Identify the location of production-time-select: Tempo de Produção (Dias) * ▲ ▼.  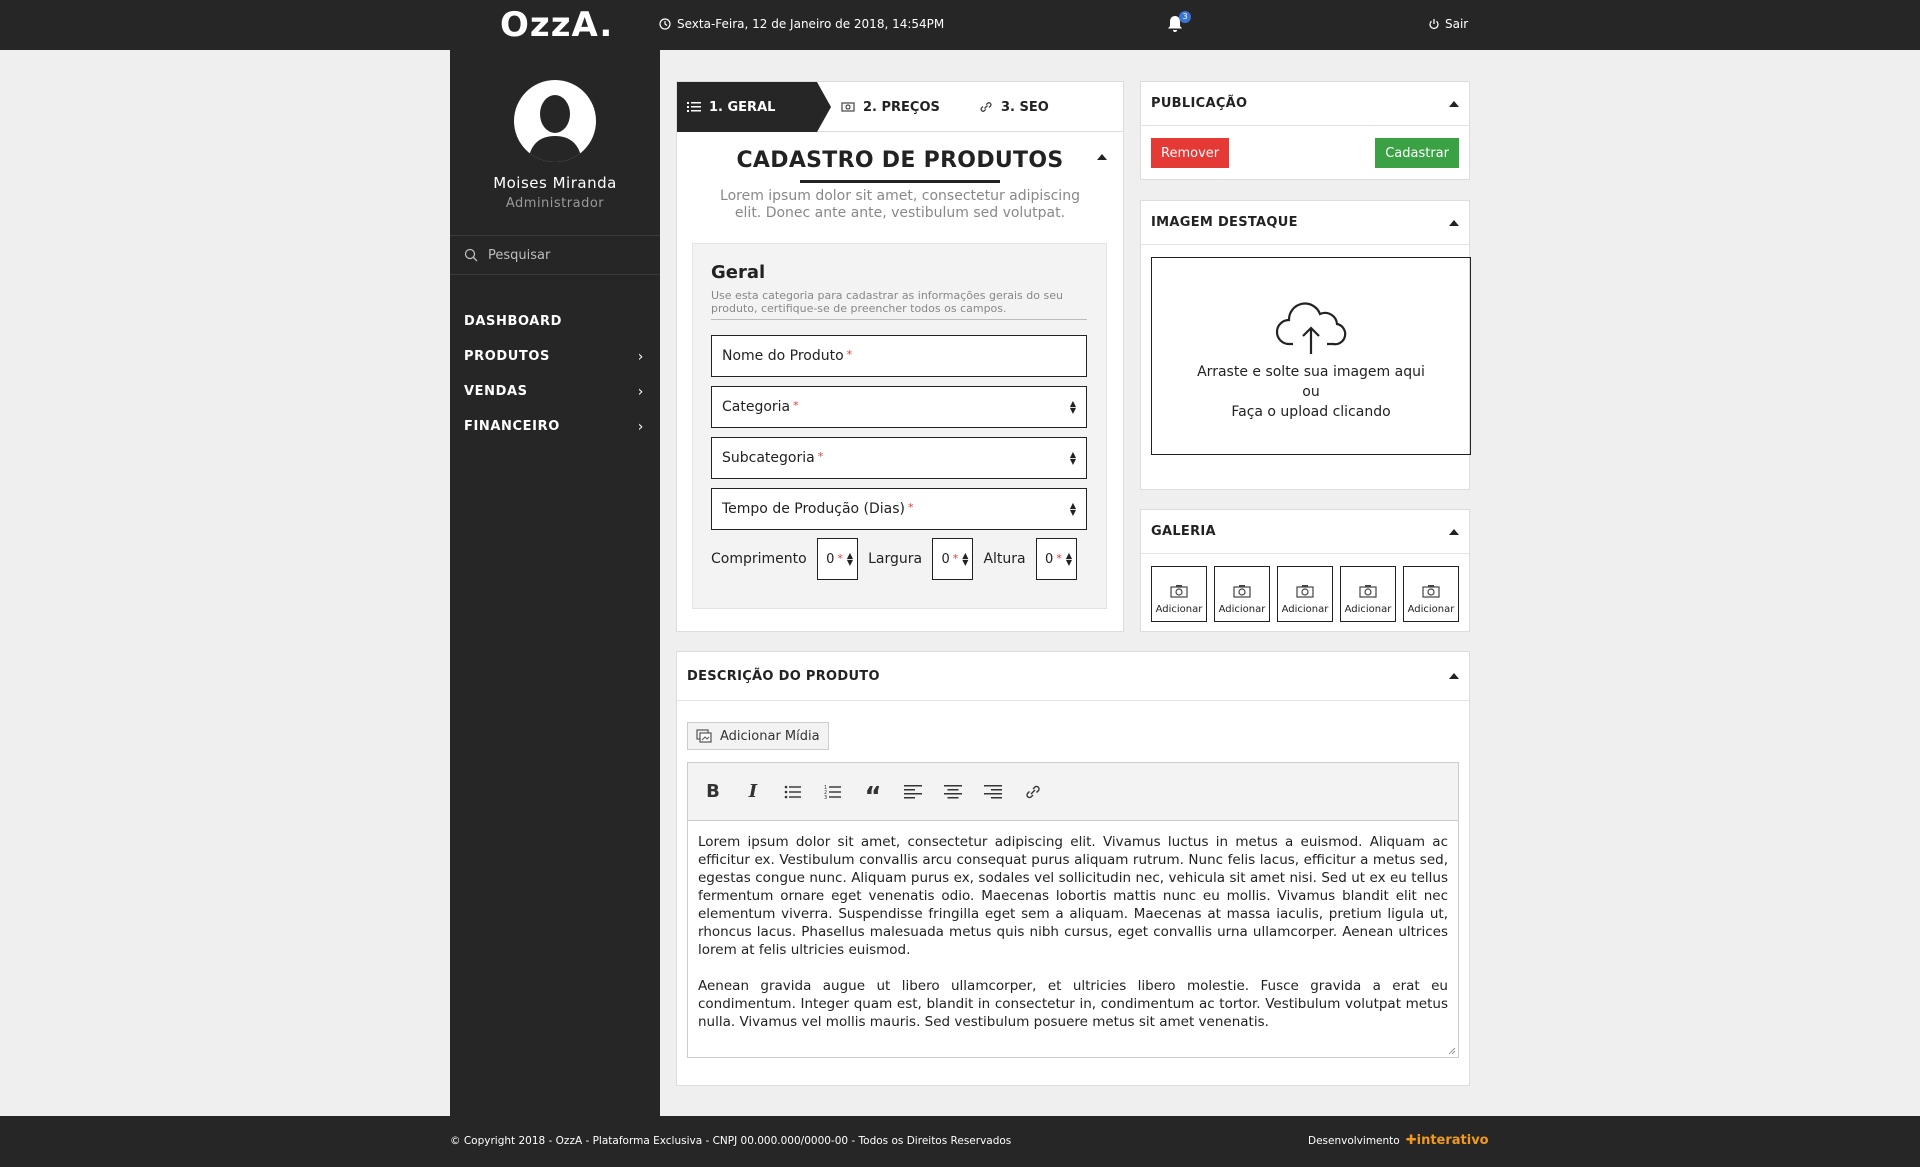
(899, 509).